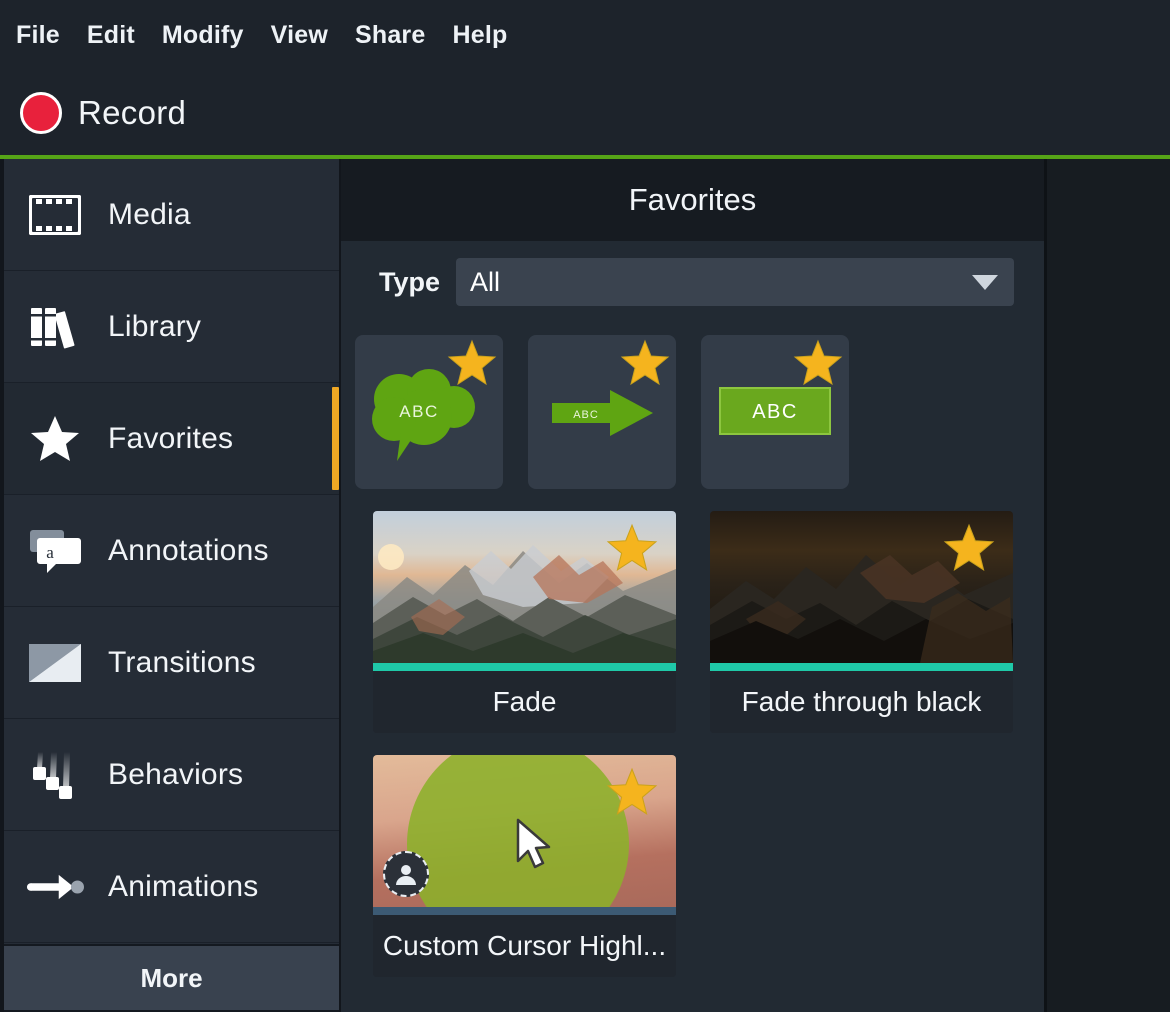 This screenshot has height=1012, width=1170. What do you see at coordinates (55, 775) in the screenshot?
I see `motion-squares-icon` at bounding box center [55, 775].